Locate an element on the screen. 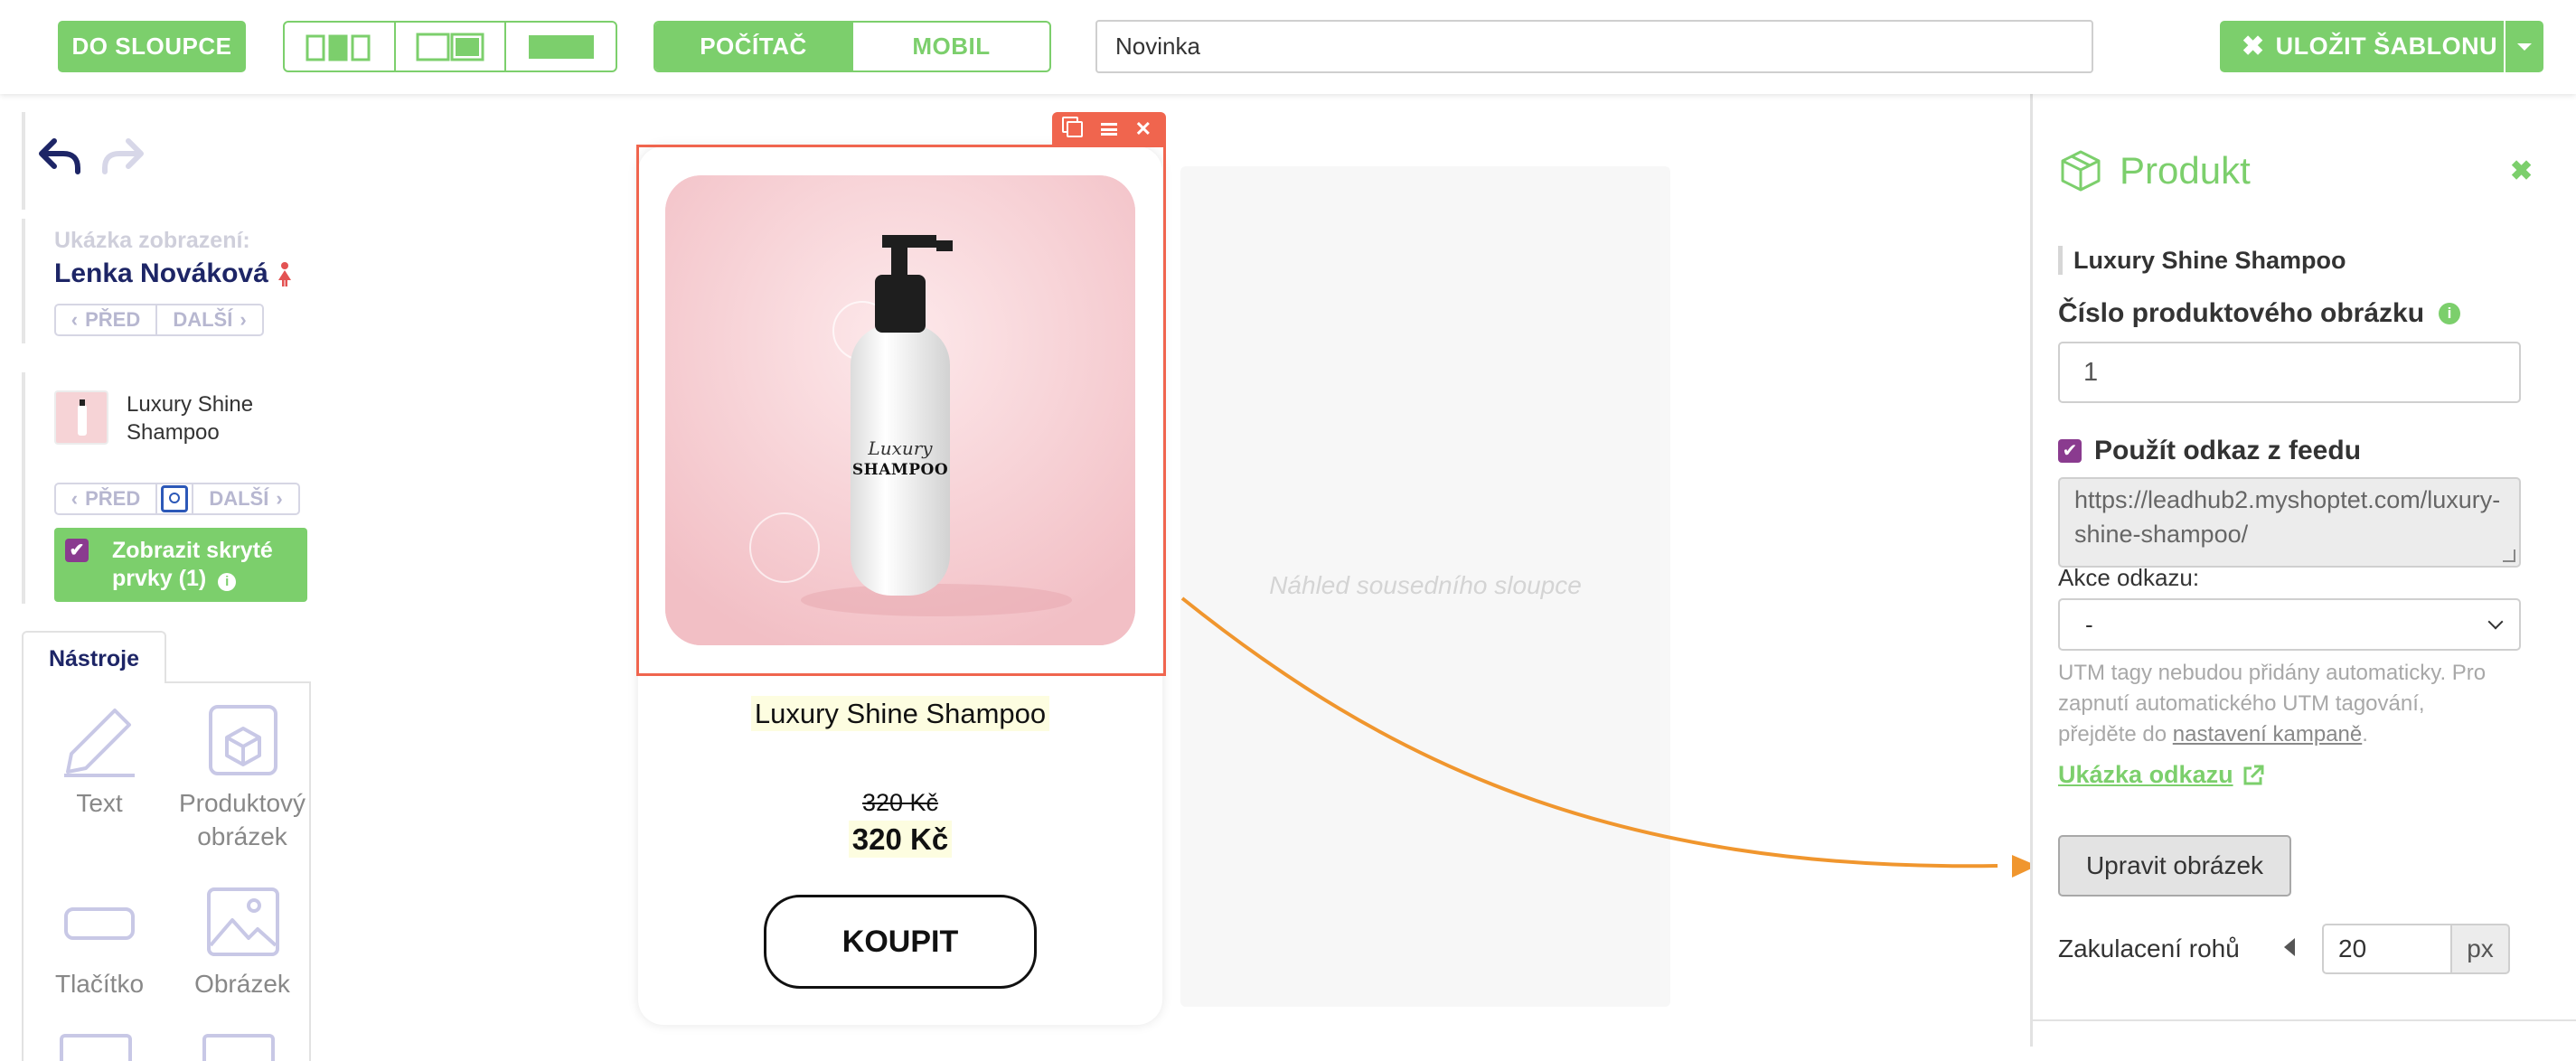 The image size is (2576, 1061). layout-two-columns-option is located at coordinates (452, 46).